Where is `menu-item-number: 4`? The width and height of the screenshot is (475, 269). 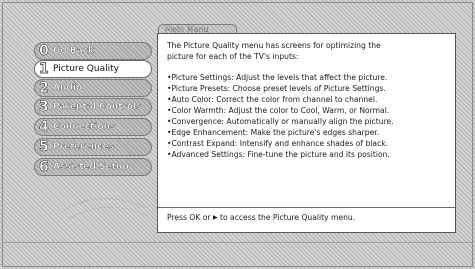 menu-item-number: 4 is located at coordinates (44, 127).